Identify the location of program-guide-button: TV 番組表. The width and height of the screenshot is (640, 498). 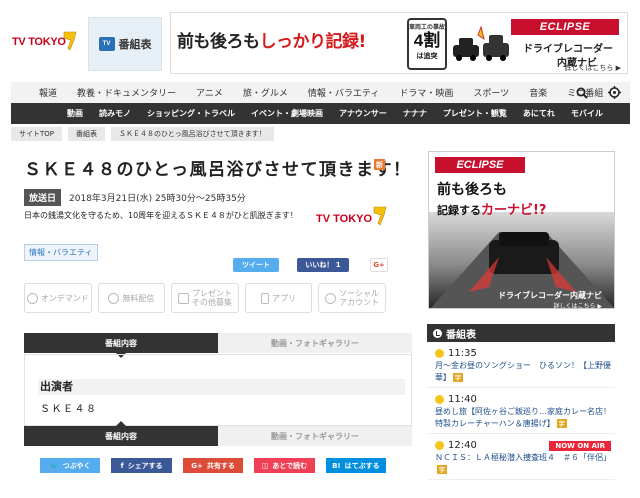
(125, 44).